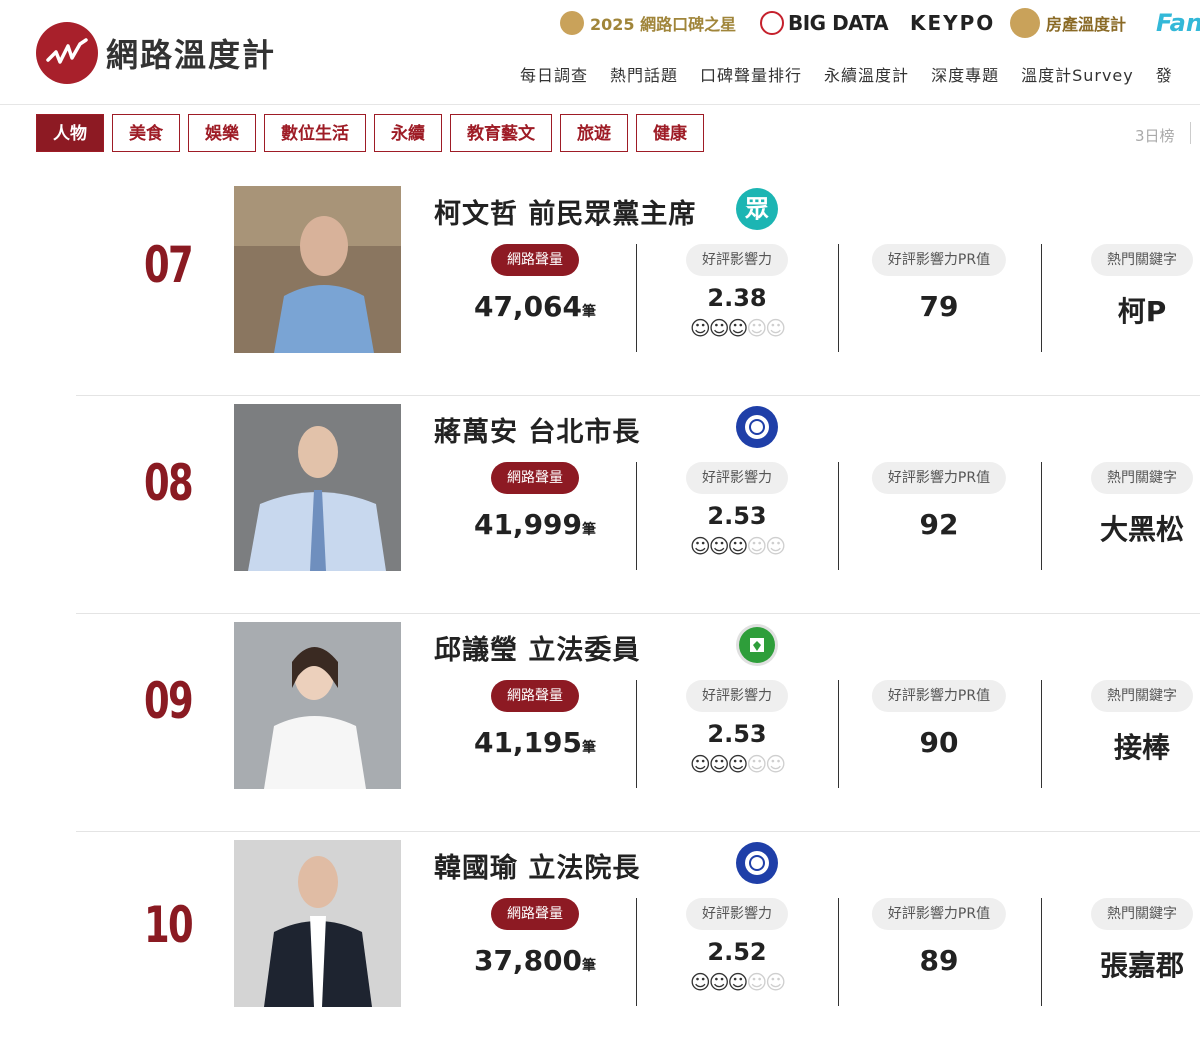 This screenshot has width=1200, height=1049. I want to click on volume-column: 網路聲量 37,800筆, so click(535, 945).